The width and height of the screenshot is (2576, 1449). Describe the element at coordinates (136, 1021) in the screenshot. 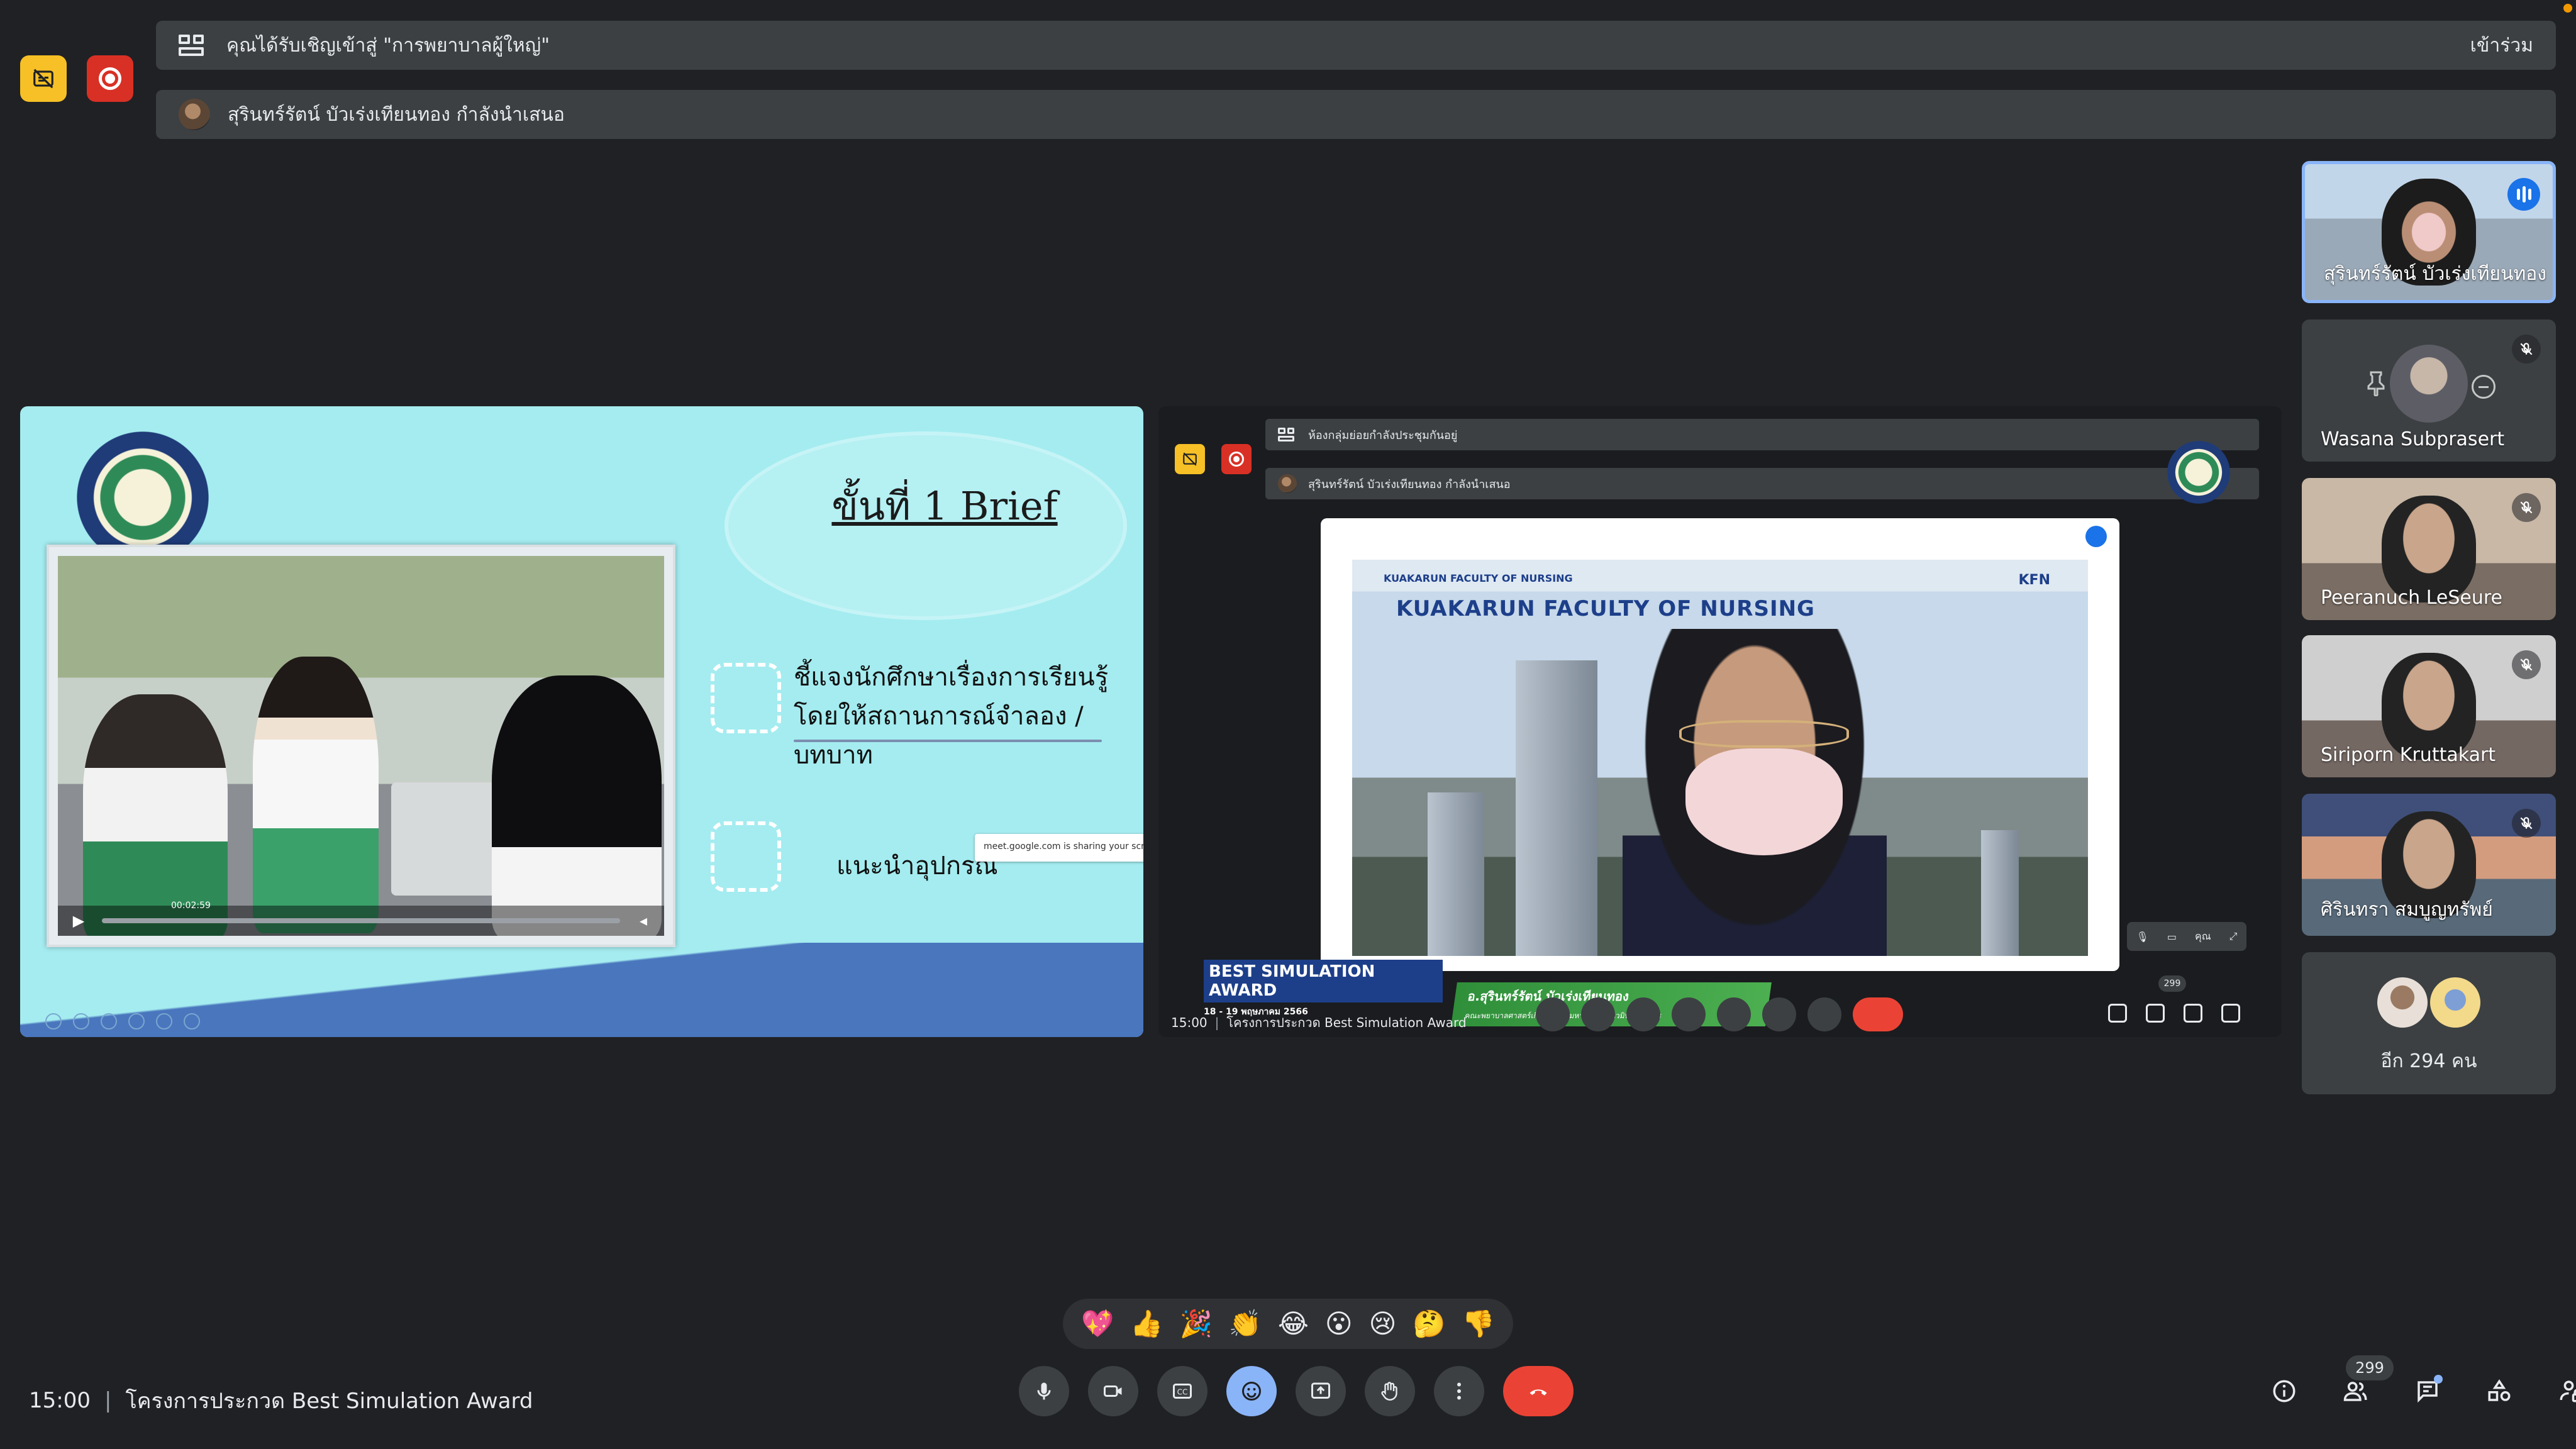

I see `slides-grid-icon` at that location.